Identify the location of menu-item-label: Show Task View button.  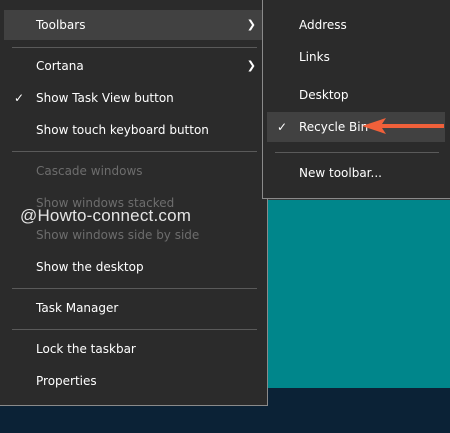
(105, 98).